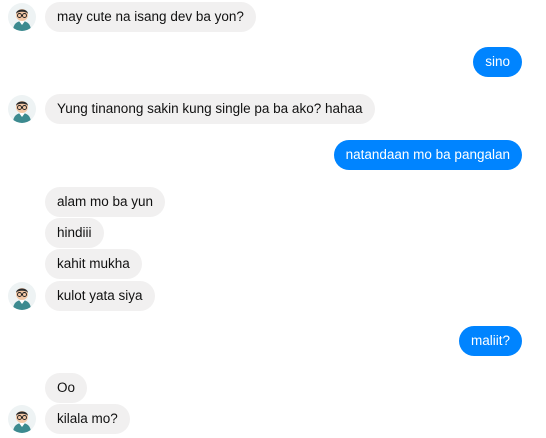  I want to click on message-incoming: Oo, so click(66, 388).